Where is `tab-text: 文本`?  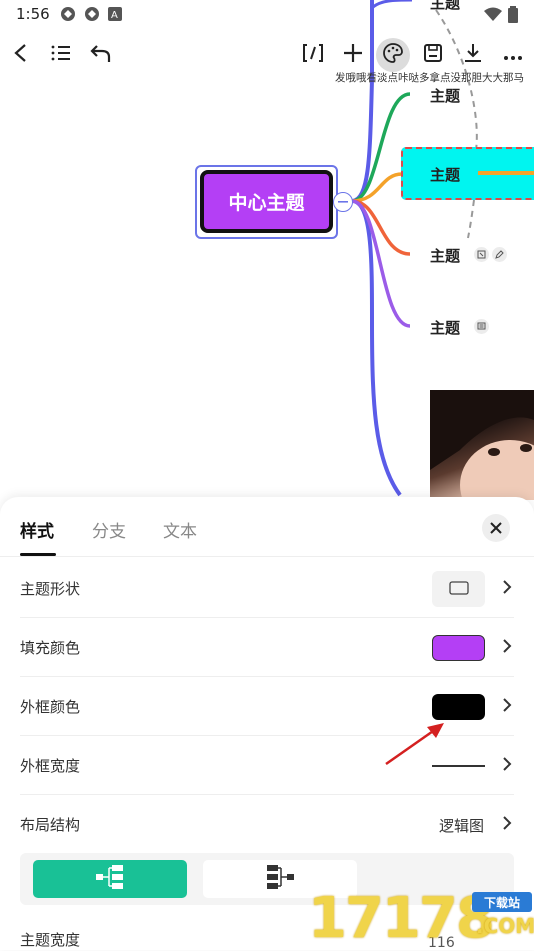 tab-text: 文本 is located at coordinates (180, 529).